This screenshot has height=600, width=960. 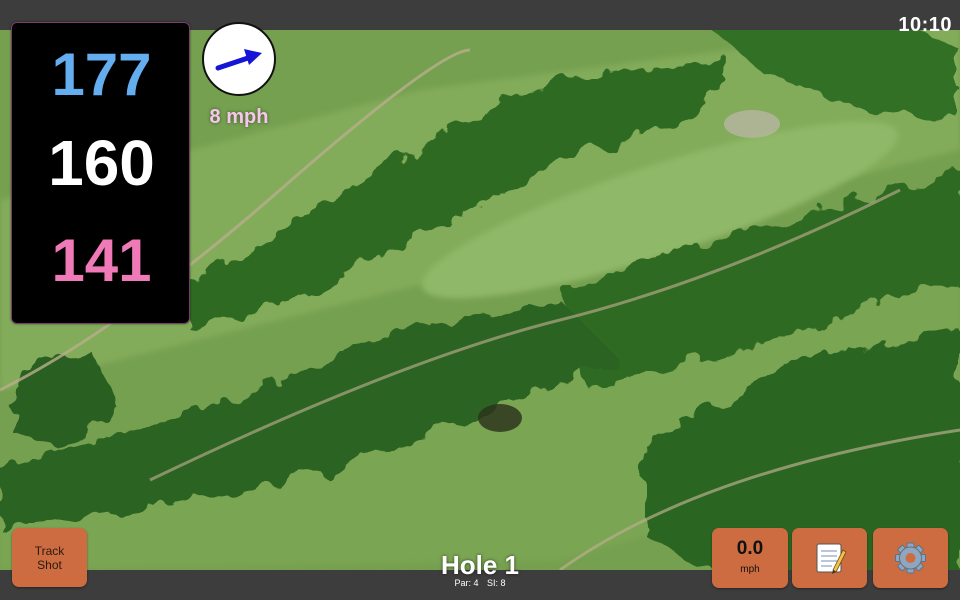 I want to click on yardage-panel: 177 160 141, so click(x=100, y=173).